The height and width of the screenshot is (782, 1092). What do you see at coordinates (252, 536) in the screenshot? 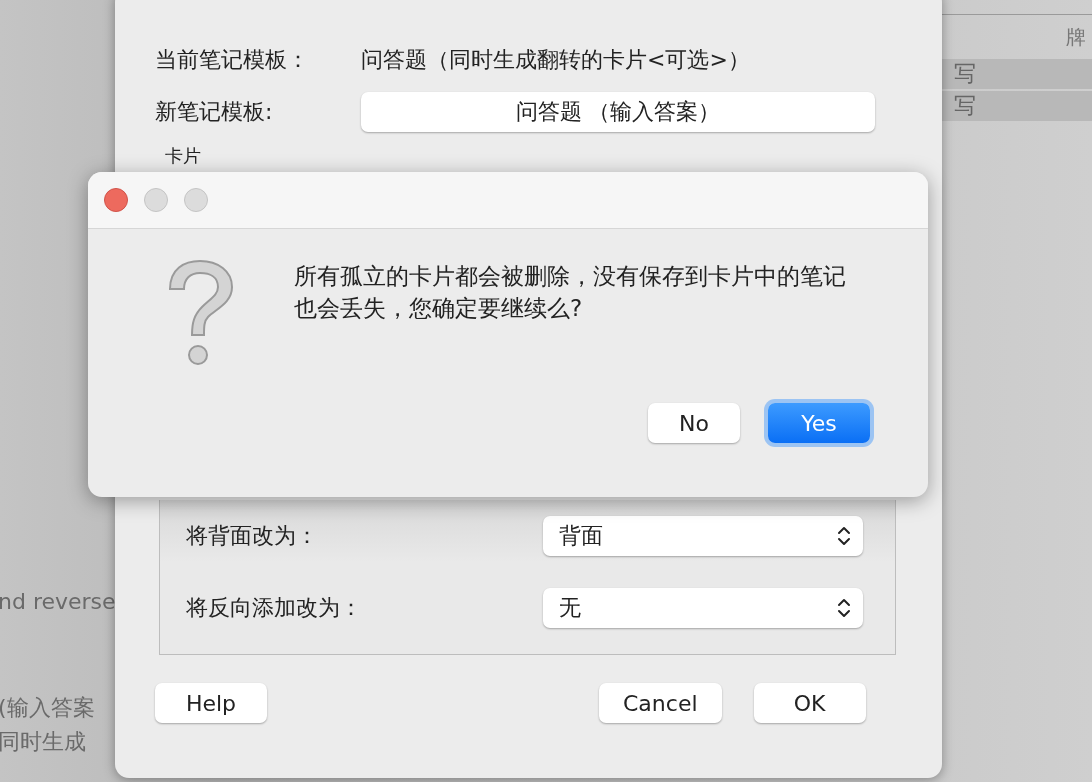
I see `mapping-label: 将背面改为：` at bounding box center [252, 536].